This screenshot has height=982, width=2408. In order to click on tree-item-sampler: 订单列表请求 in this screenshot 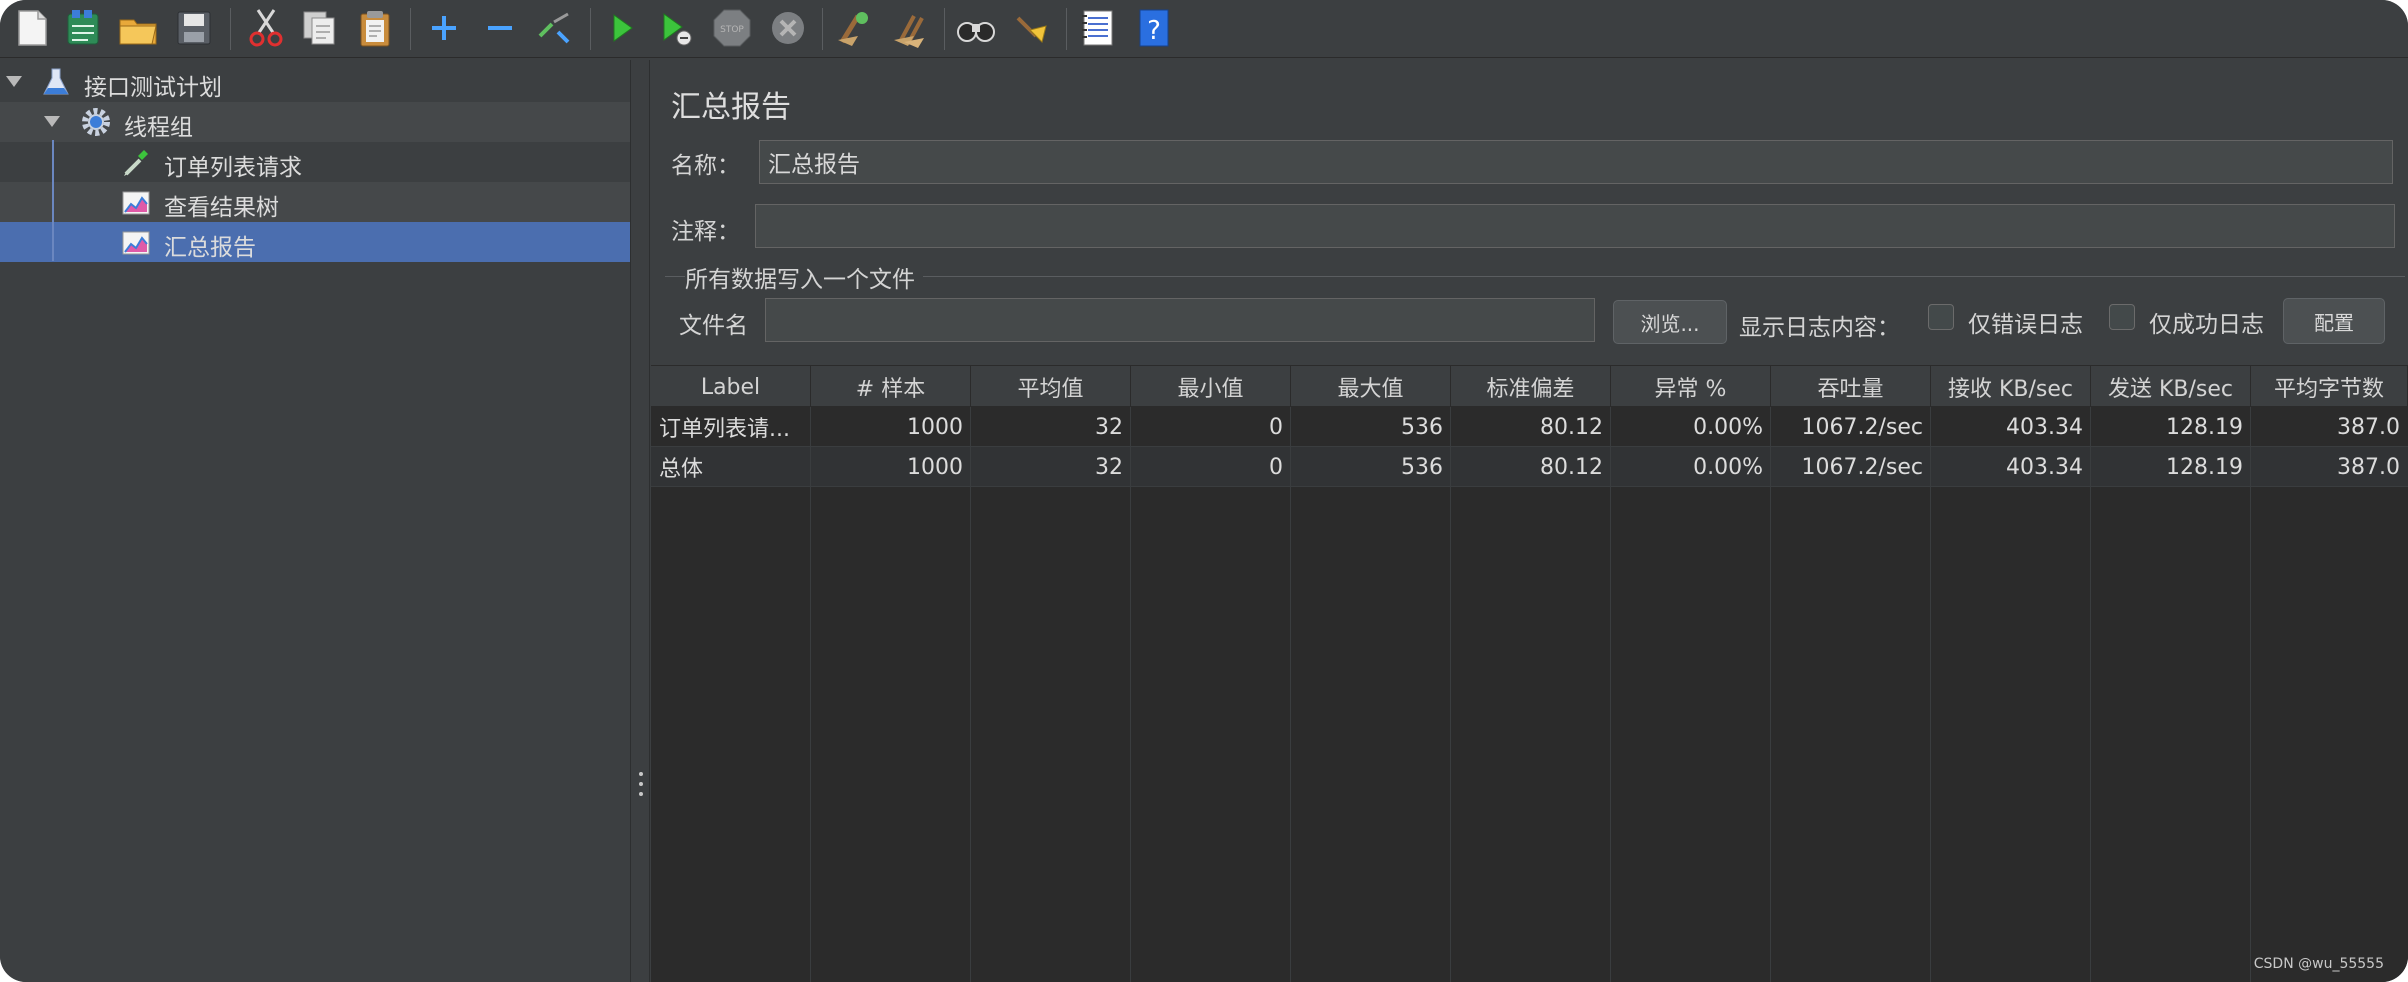, I will do `click(315, 162)`.